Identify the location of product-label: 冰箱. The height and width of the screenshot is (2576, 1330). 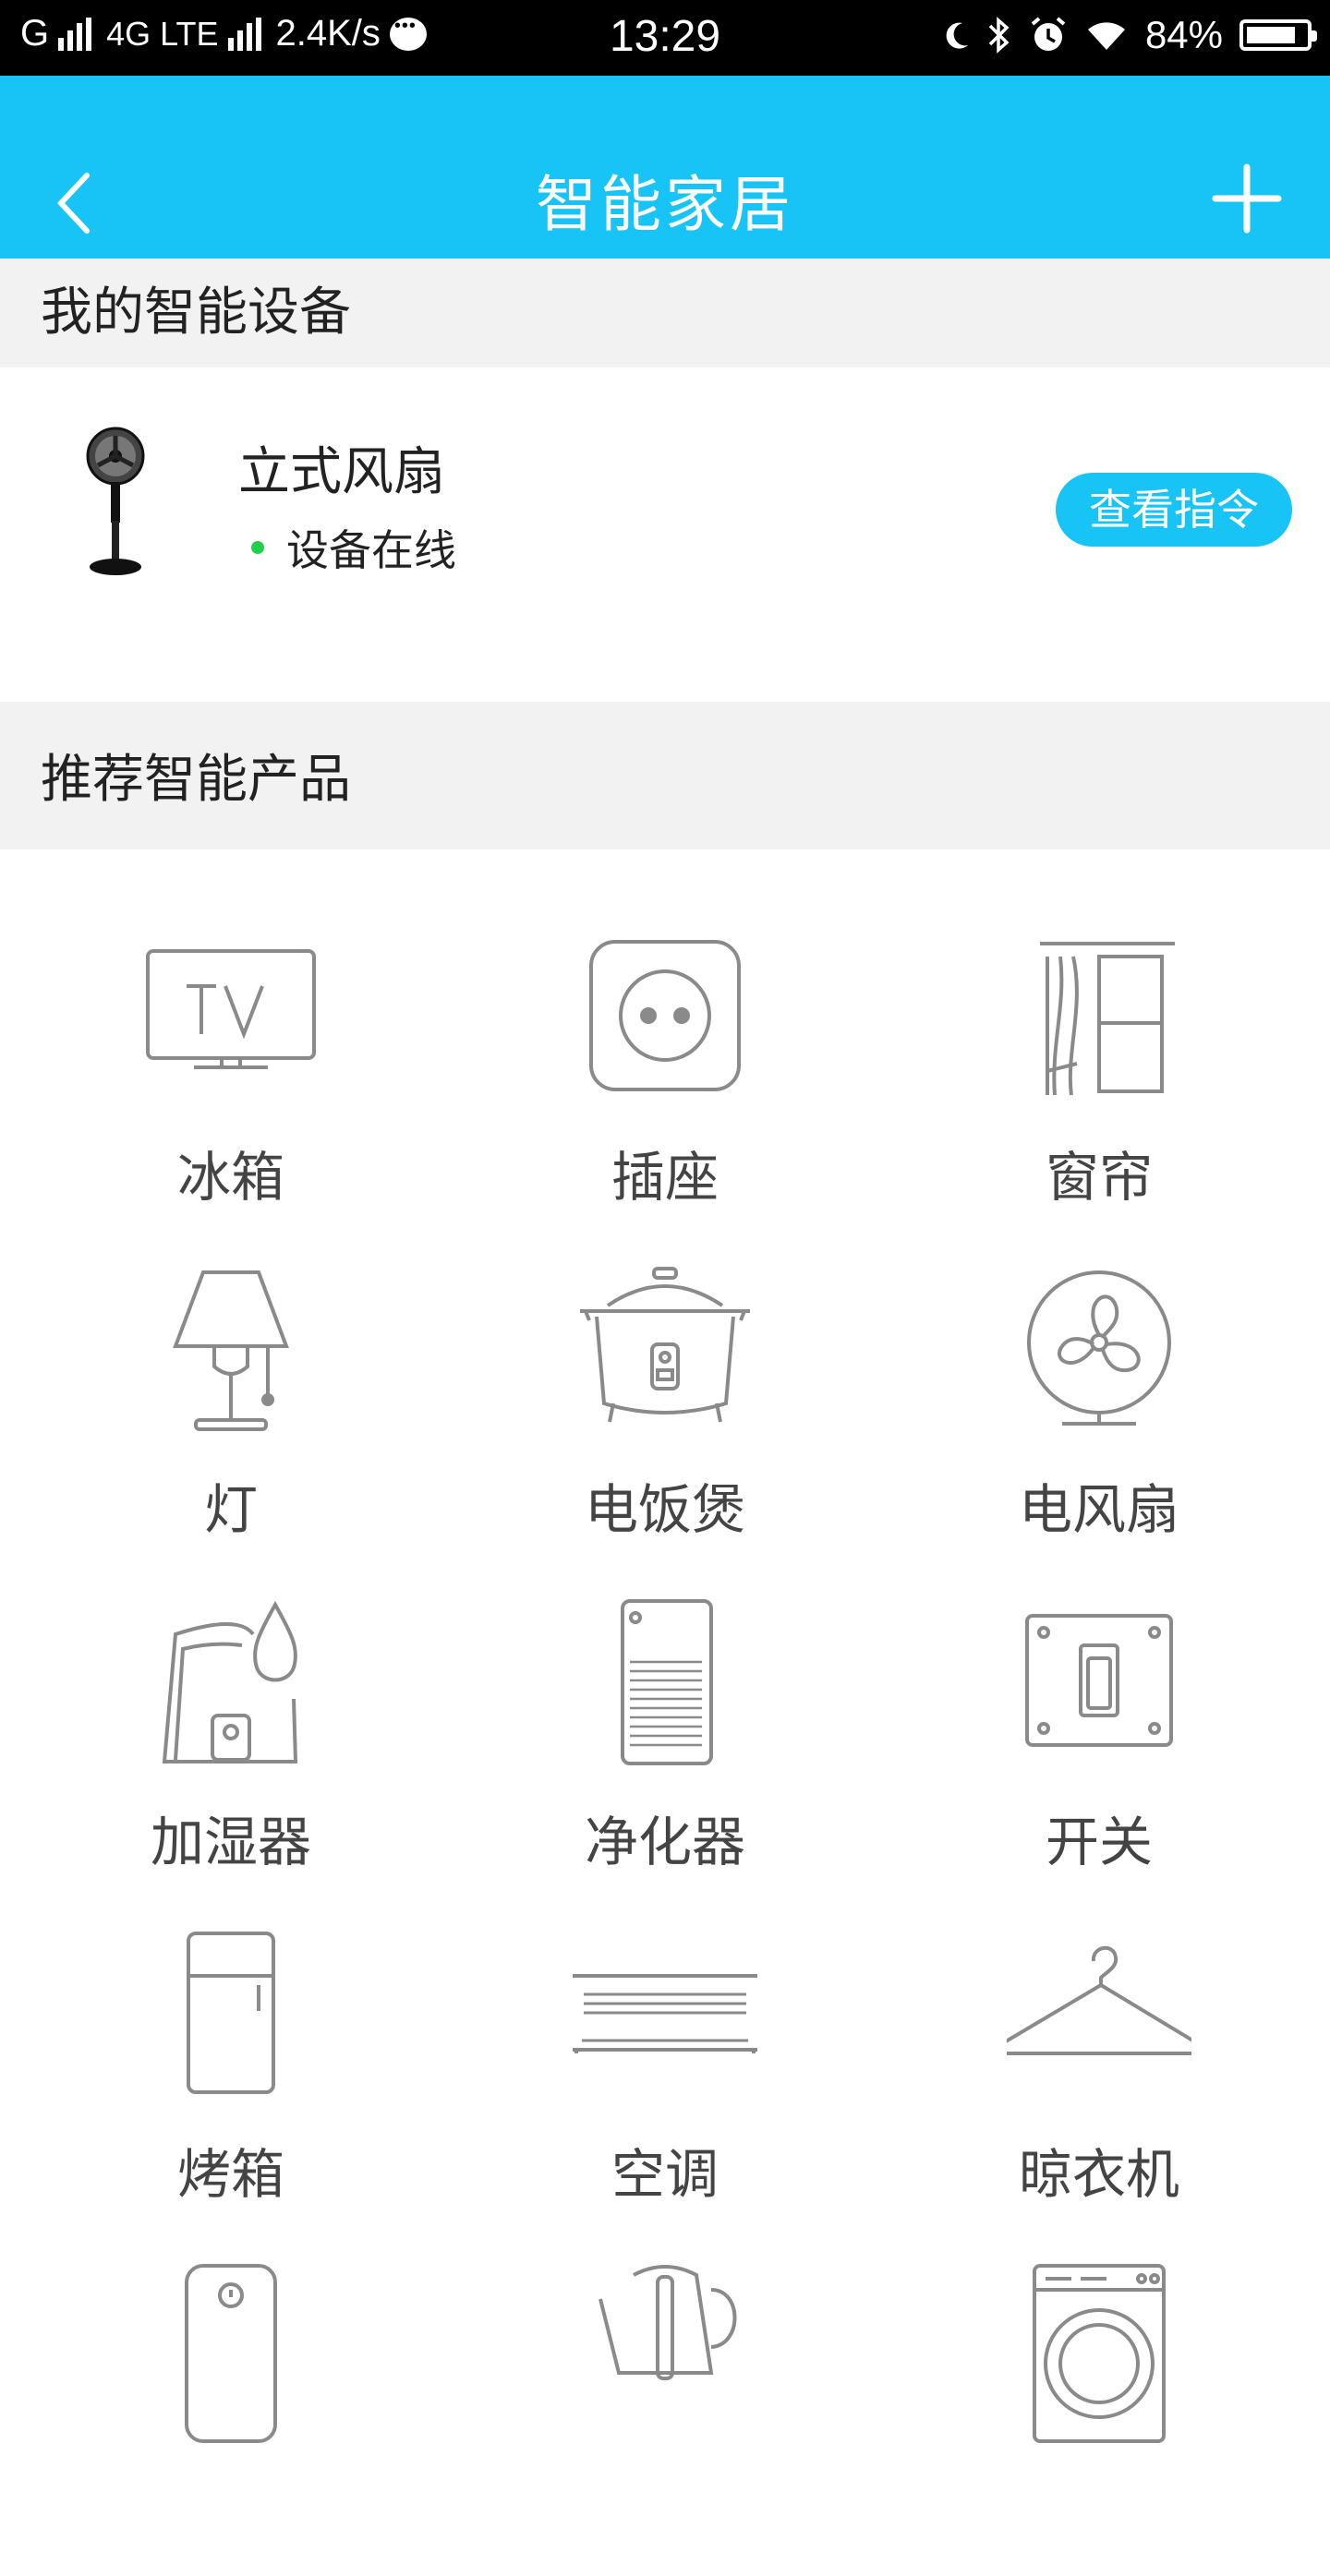
(230, 1177).